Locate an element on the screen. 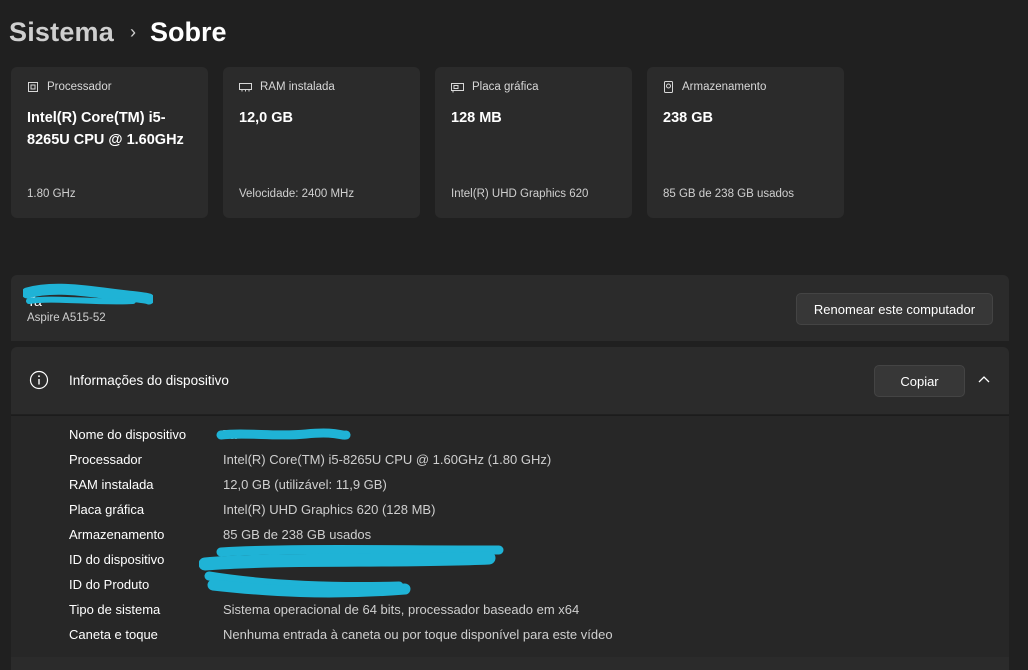 This screenshot has height=670, width=1028. info-label: Tipo de sistema is located at coordinates (115, 609).